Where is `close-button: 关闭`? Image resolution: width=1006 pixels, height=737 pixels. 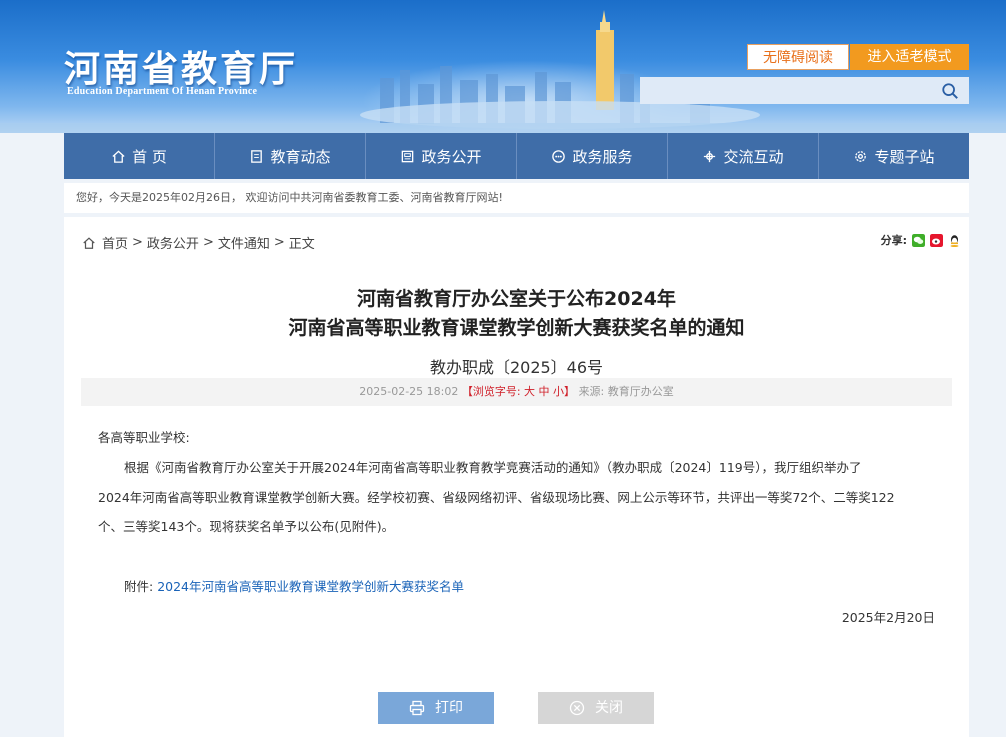
close-button: 关闭 is located at coordinates (596, 708).